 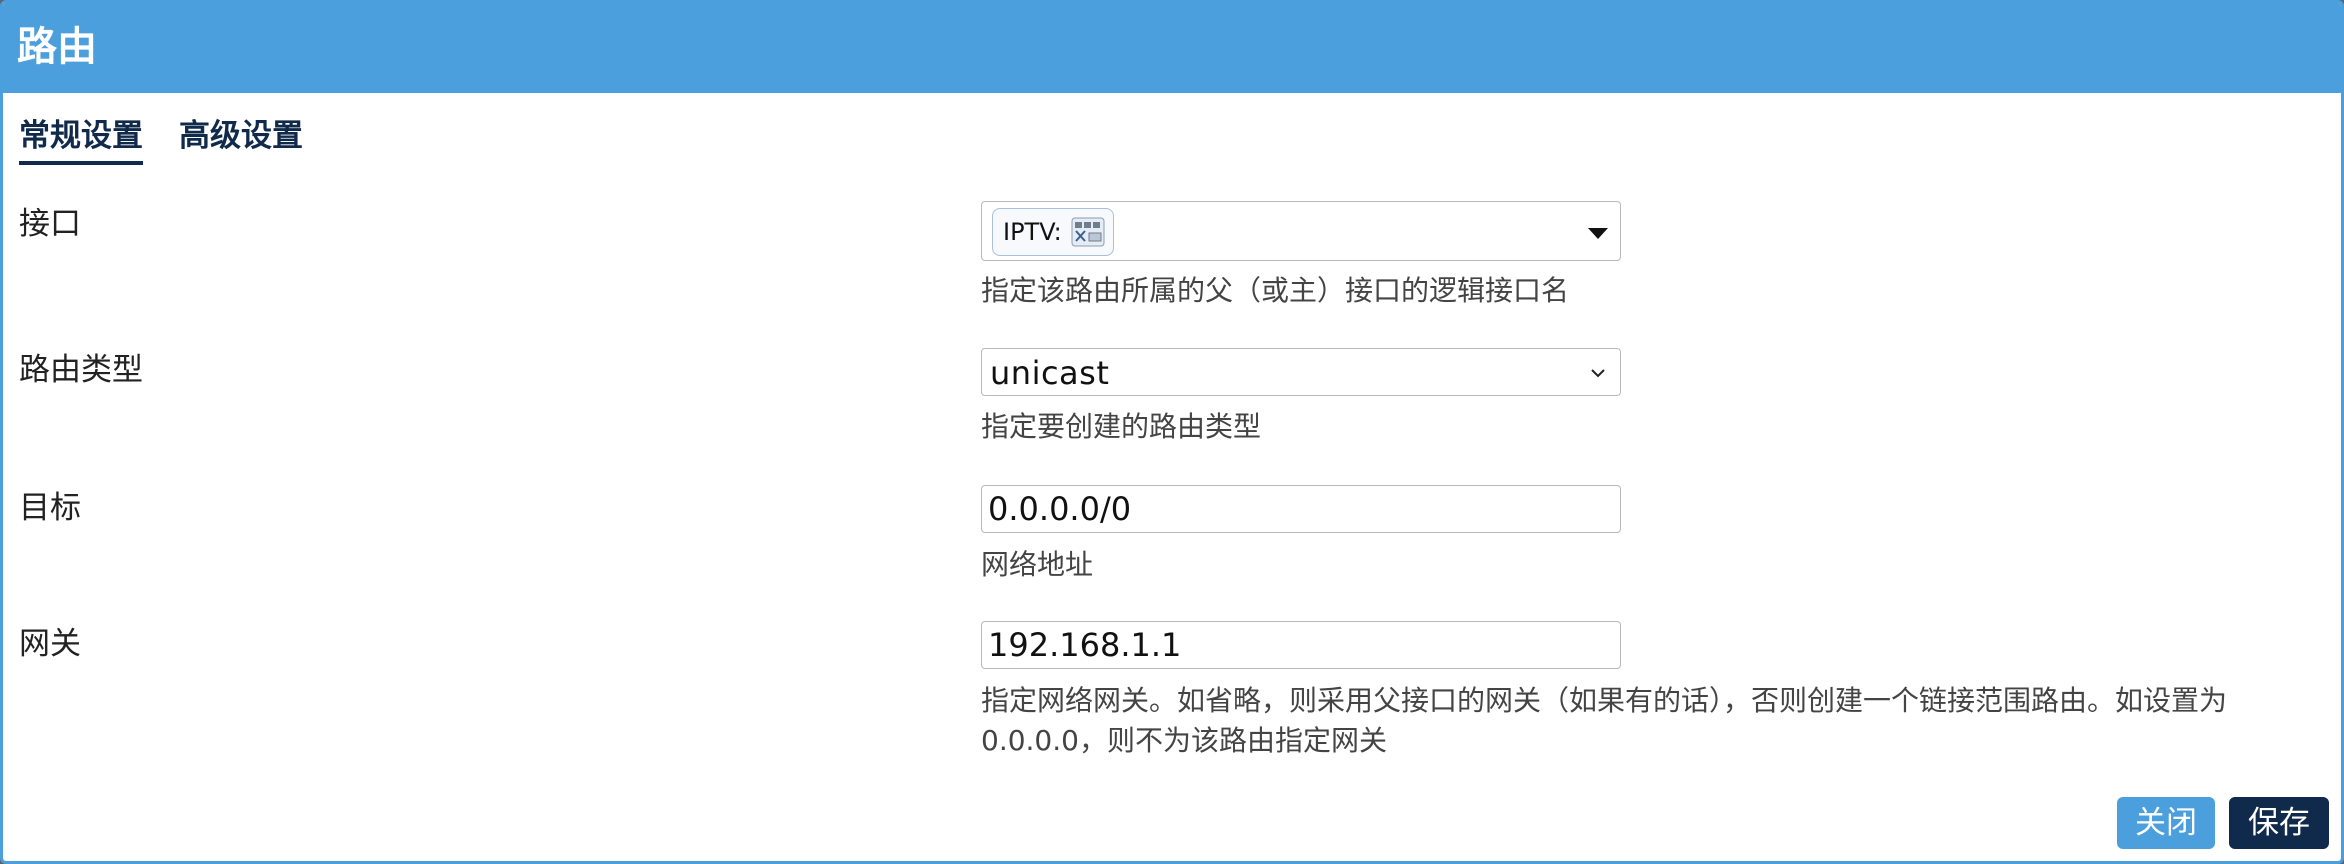 What do you see at coordinates (1037, 564) in the screenshot?
I see `target-help: 网络地址` at bounding box center [1037, 564].